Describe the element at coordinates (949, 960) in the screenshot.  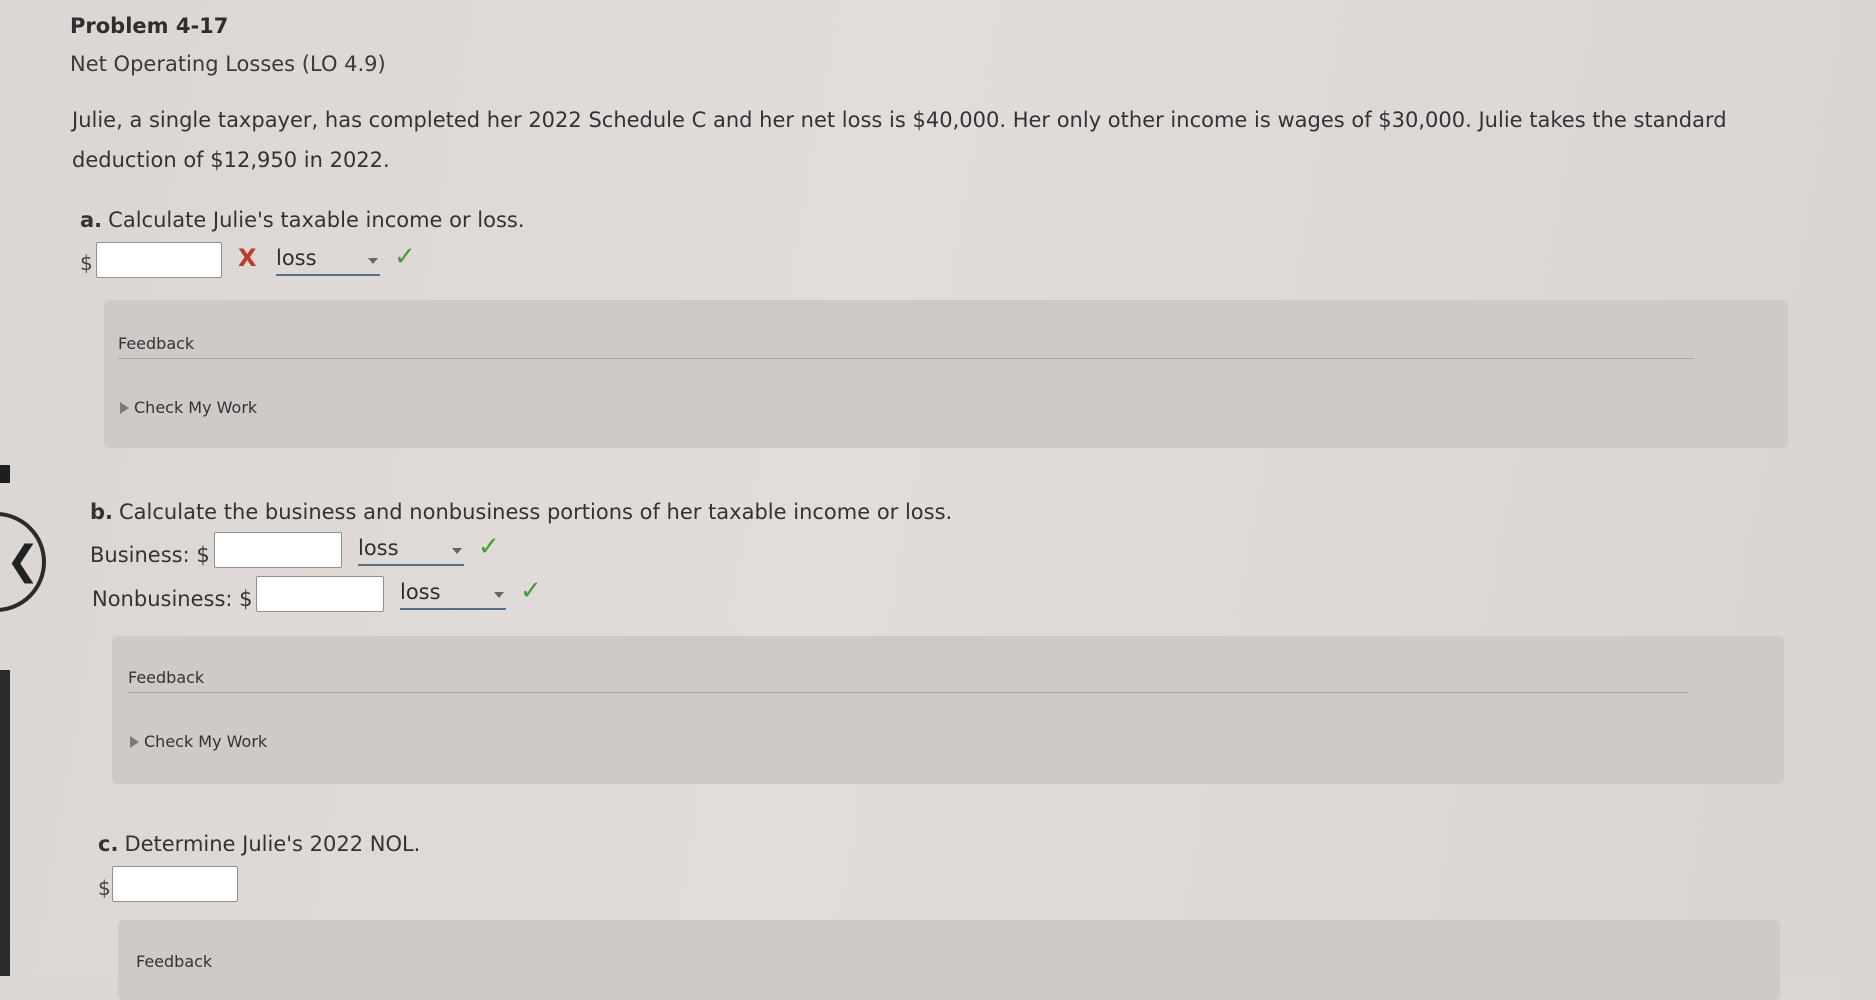
I see `feedback-panel-c: Feedback` at that location.